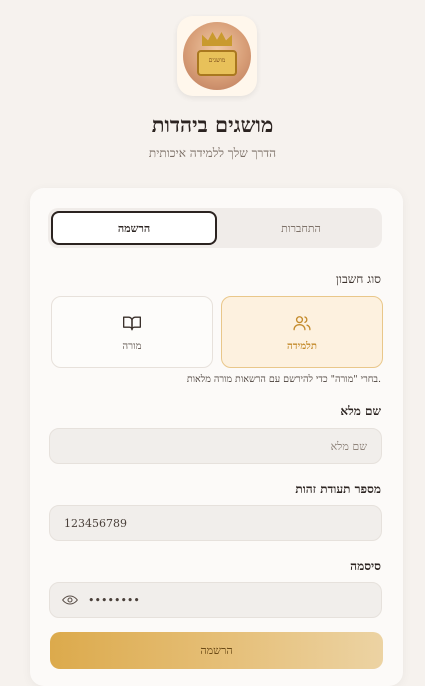  What do you see at coordinates (302, 322) in the screenshot?
I see `users-icon` at bounding box center [302, 322].